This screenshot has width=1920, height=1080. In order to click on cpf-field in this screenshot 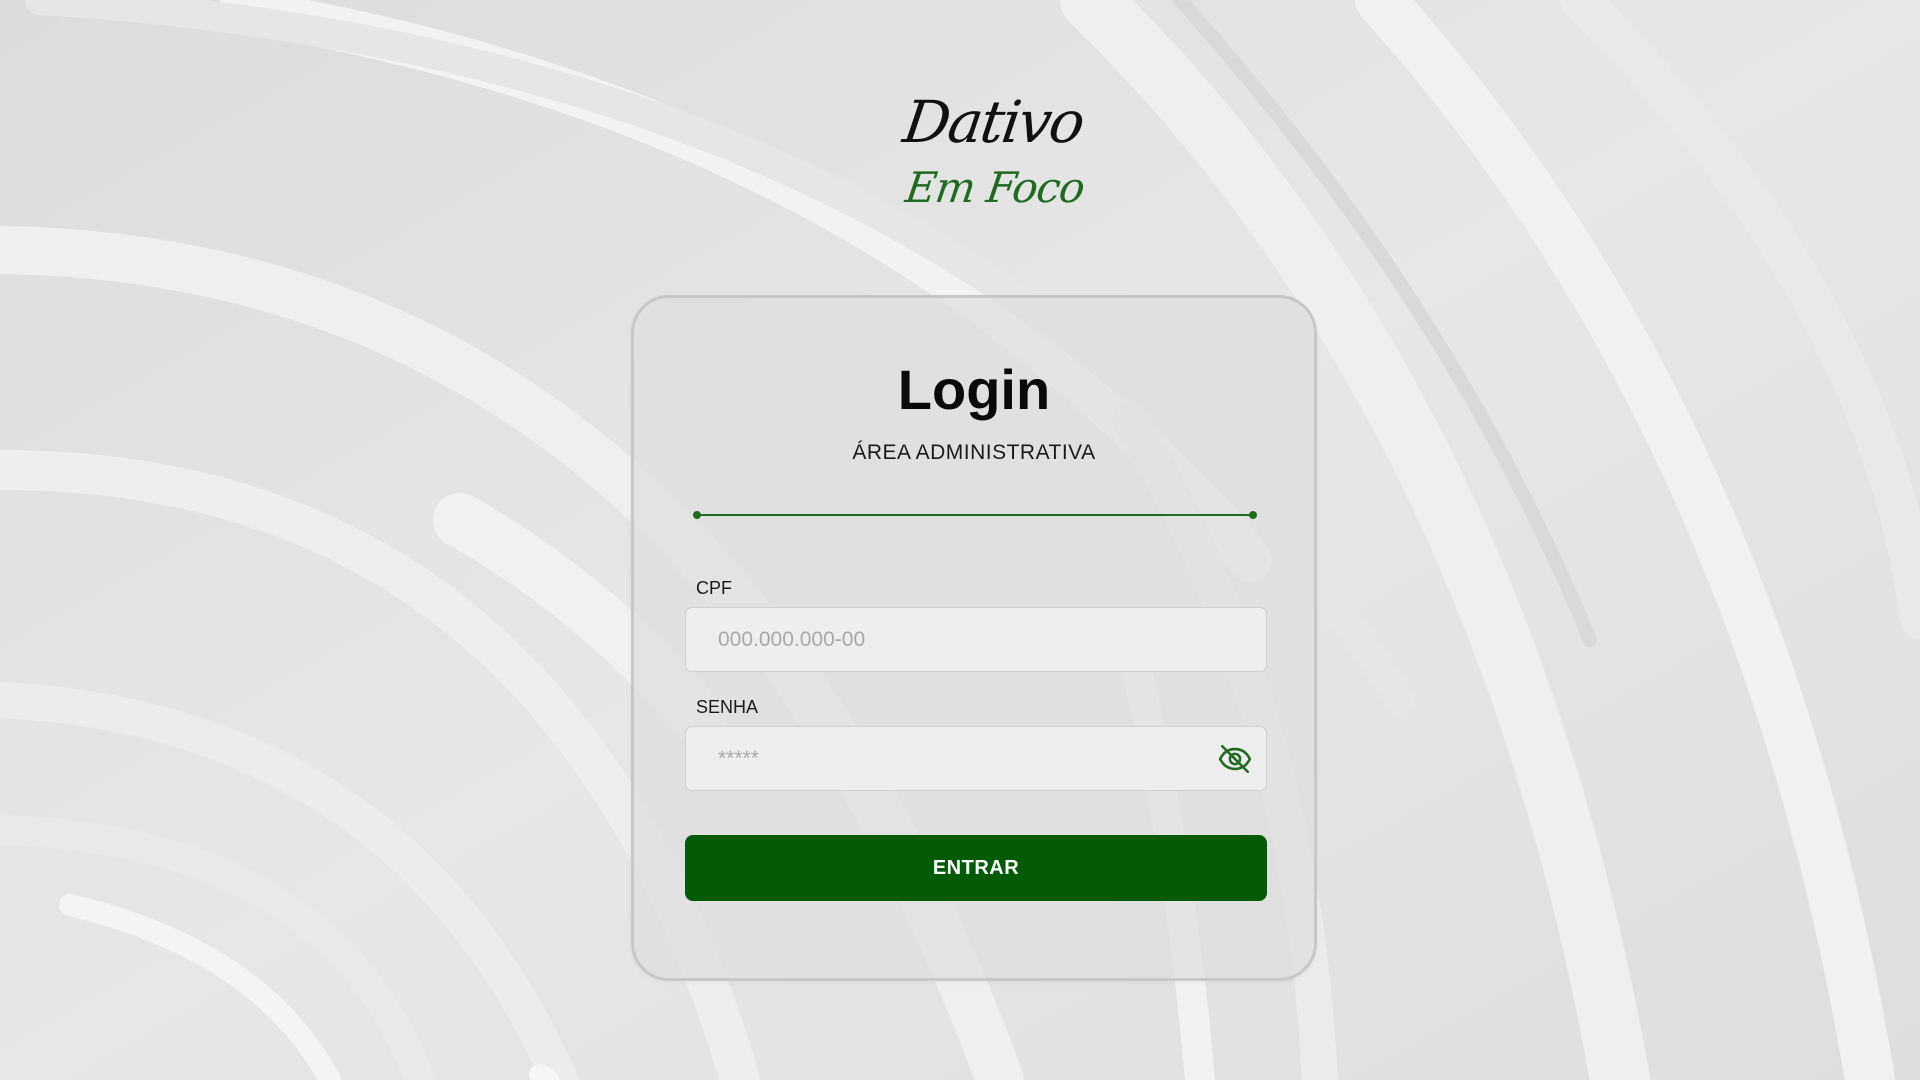, I will do `click(976, 639)`.